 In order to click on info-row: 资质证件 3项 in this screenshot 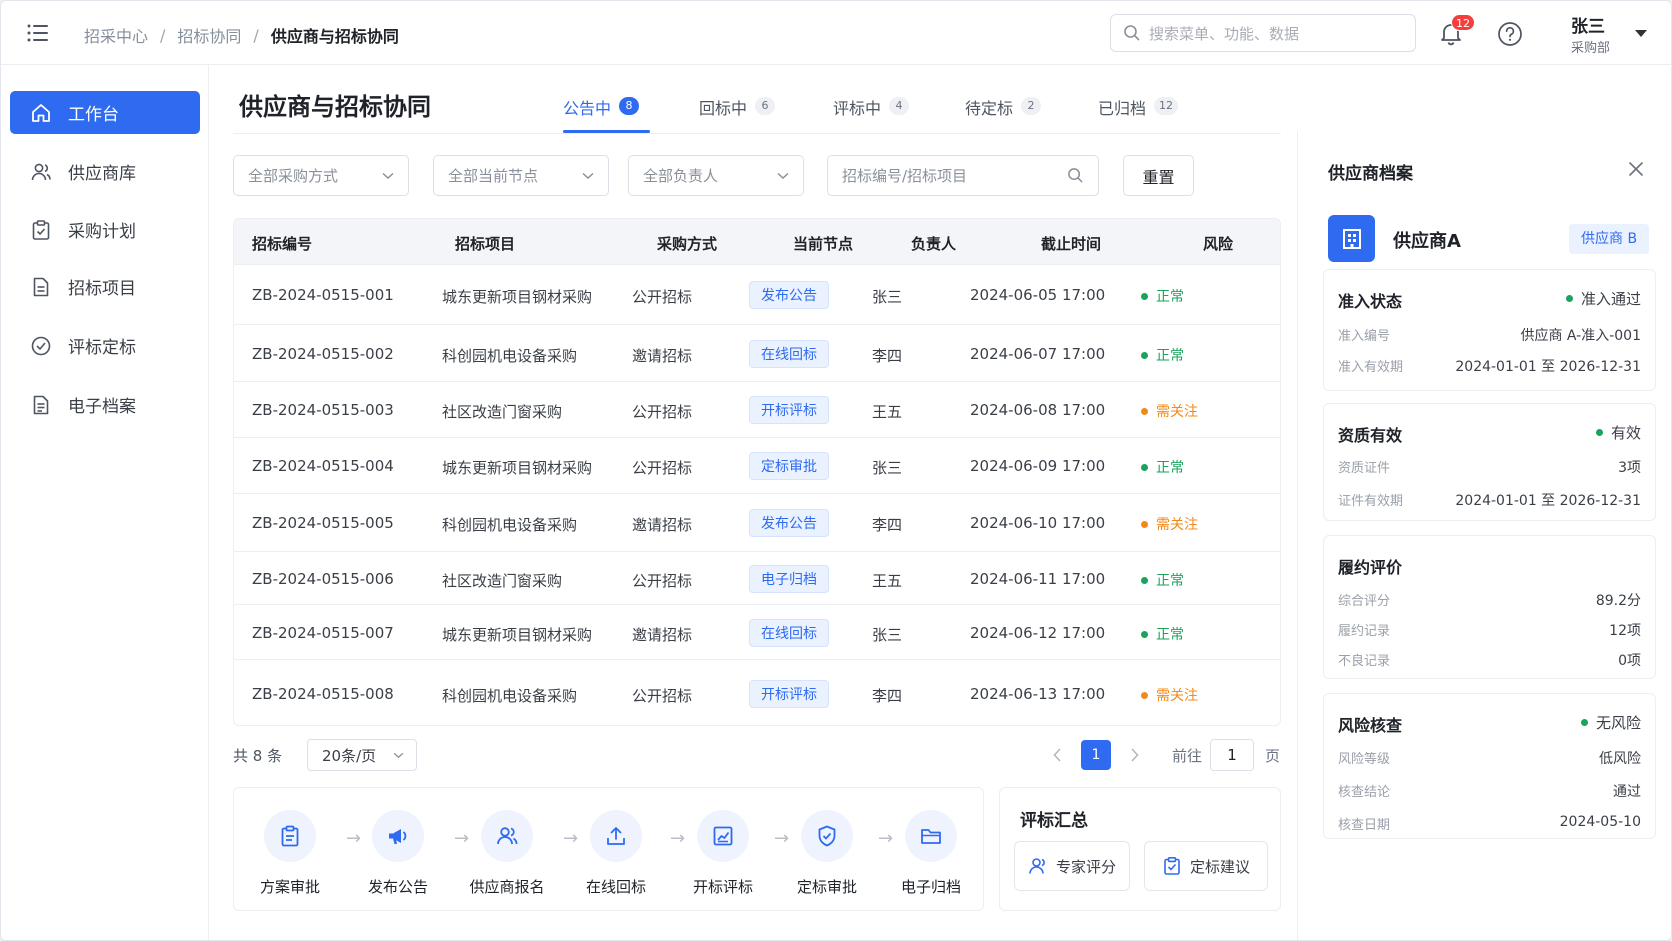, I will do `click(1489, 467)`.